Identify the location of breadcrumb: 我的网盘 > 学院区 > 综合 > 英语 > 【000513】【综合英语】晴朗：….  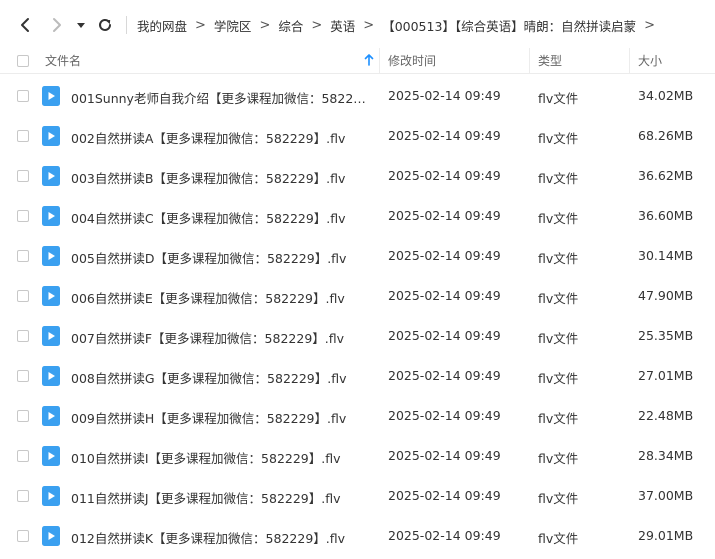
(400, 25).